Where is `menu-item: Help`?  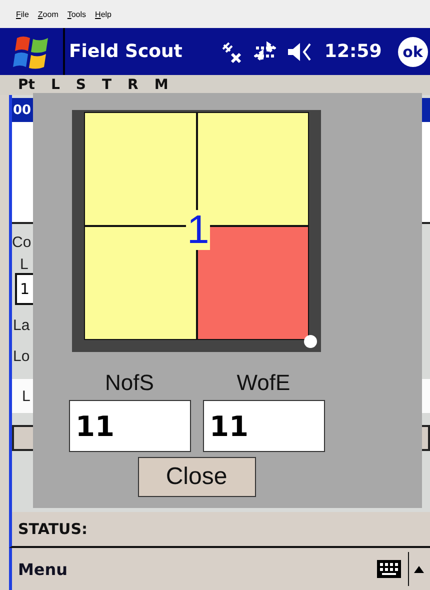
menu-item: Help is located at coordinates (103, 14).